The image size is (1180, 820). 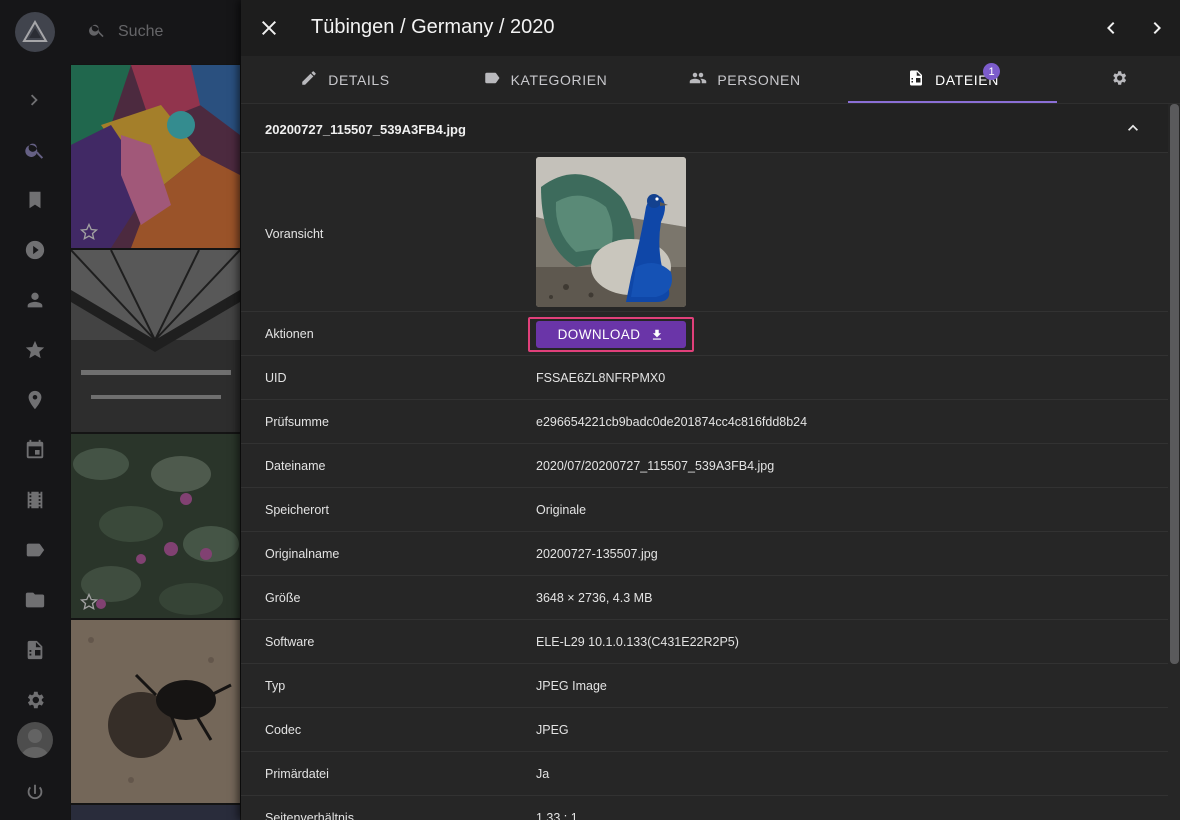 I want to click on uid-value: FSSAE6ZL8NFRPMX0, so click(x=601, y=378).